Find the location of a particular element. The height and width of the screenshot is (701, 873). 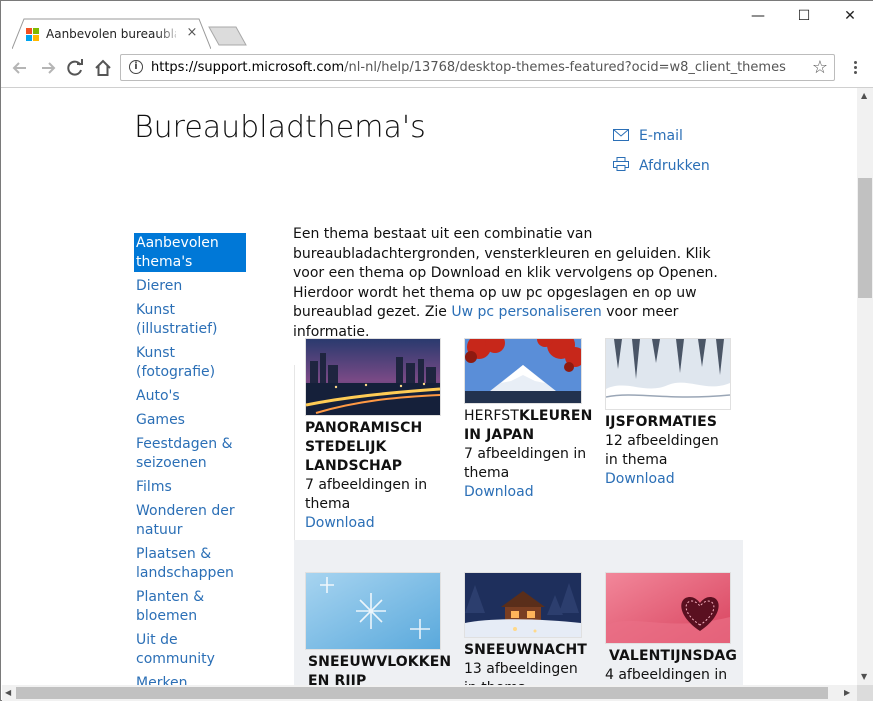

sidebar-item-animals: Dieren is located at coordinates (190, 286).